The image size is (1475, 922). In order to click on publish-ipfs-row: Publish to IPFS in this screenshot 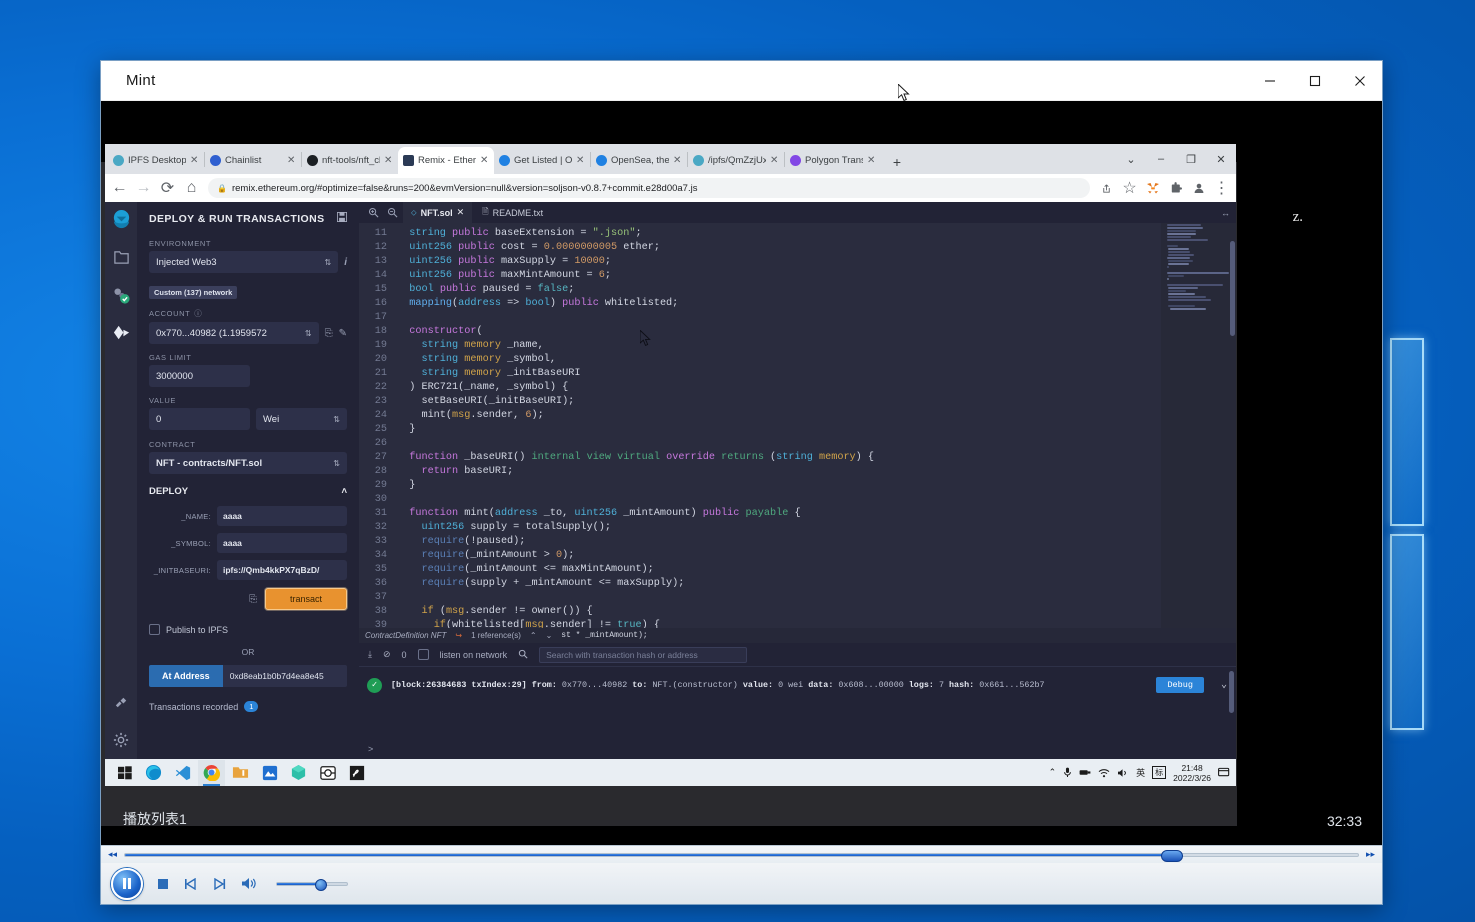, I will do `click(248, 629)`.